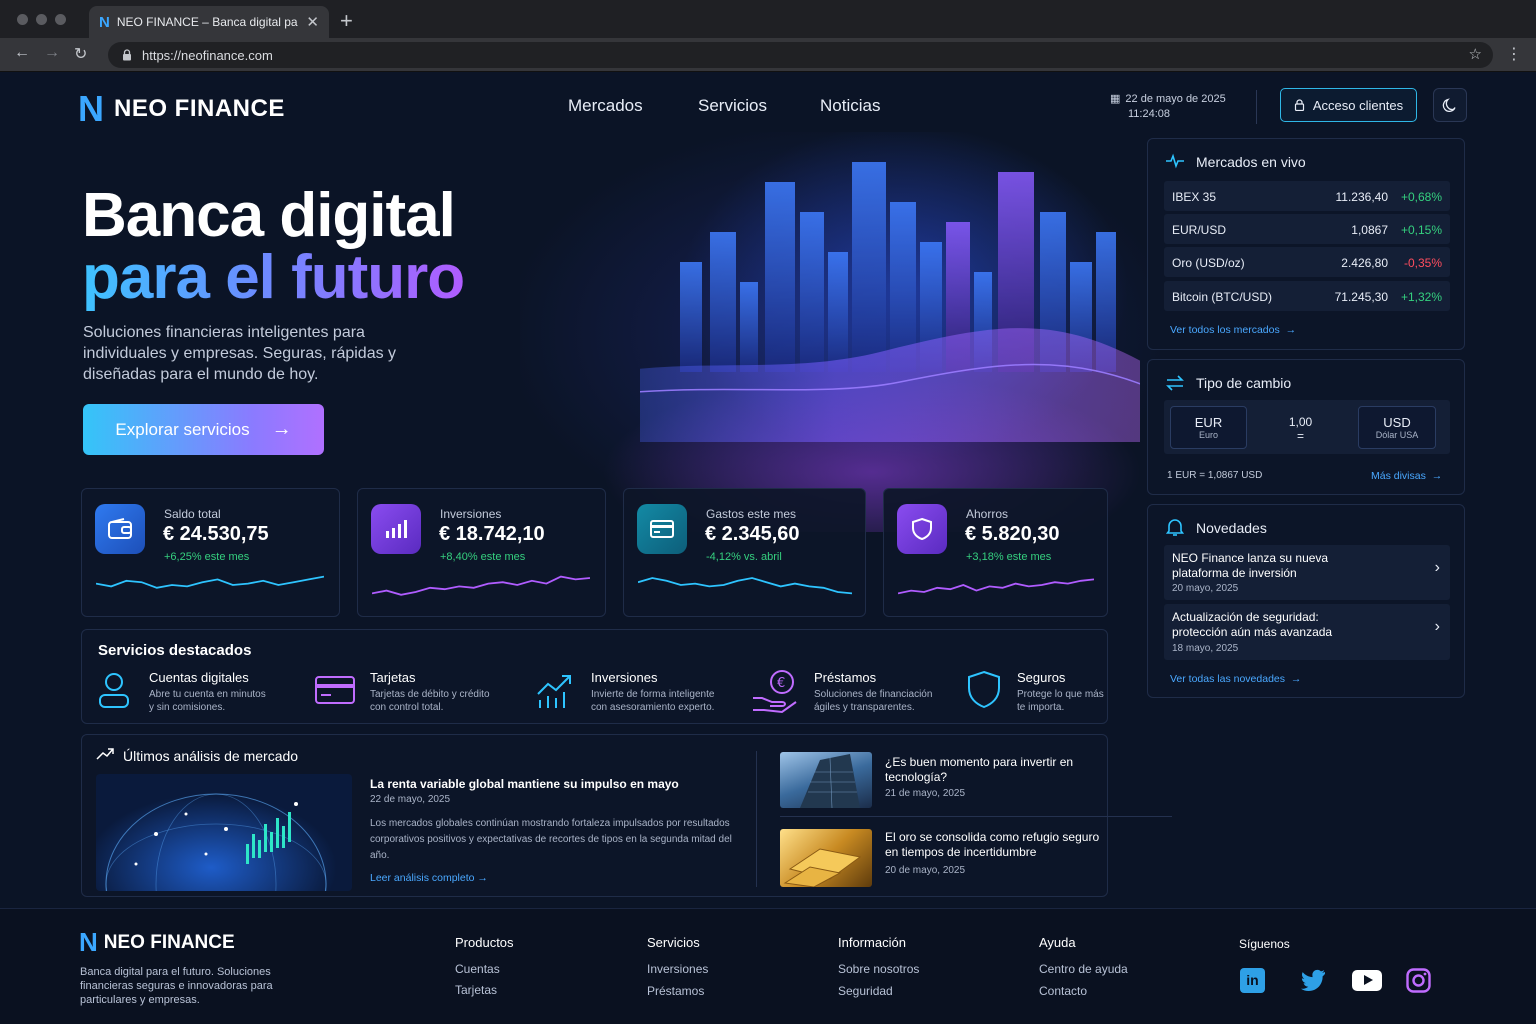 This screenshot has height=1024, width=1536. What do you see at coordinates (1397, 422) in the screenshot?
I see `to-code: USD` at bounding box center [1397, 422].